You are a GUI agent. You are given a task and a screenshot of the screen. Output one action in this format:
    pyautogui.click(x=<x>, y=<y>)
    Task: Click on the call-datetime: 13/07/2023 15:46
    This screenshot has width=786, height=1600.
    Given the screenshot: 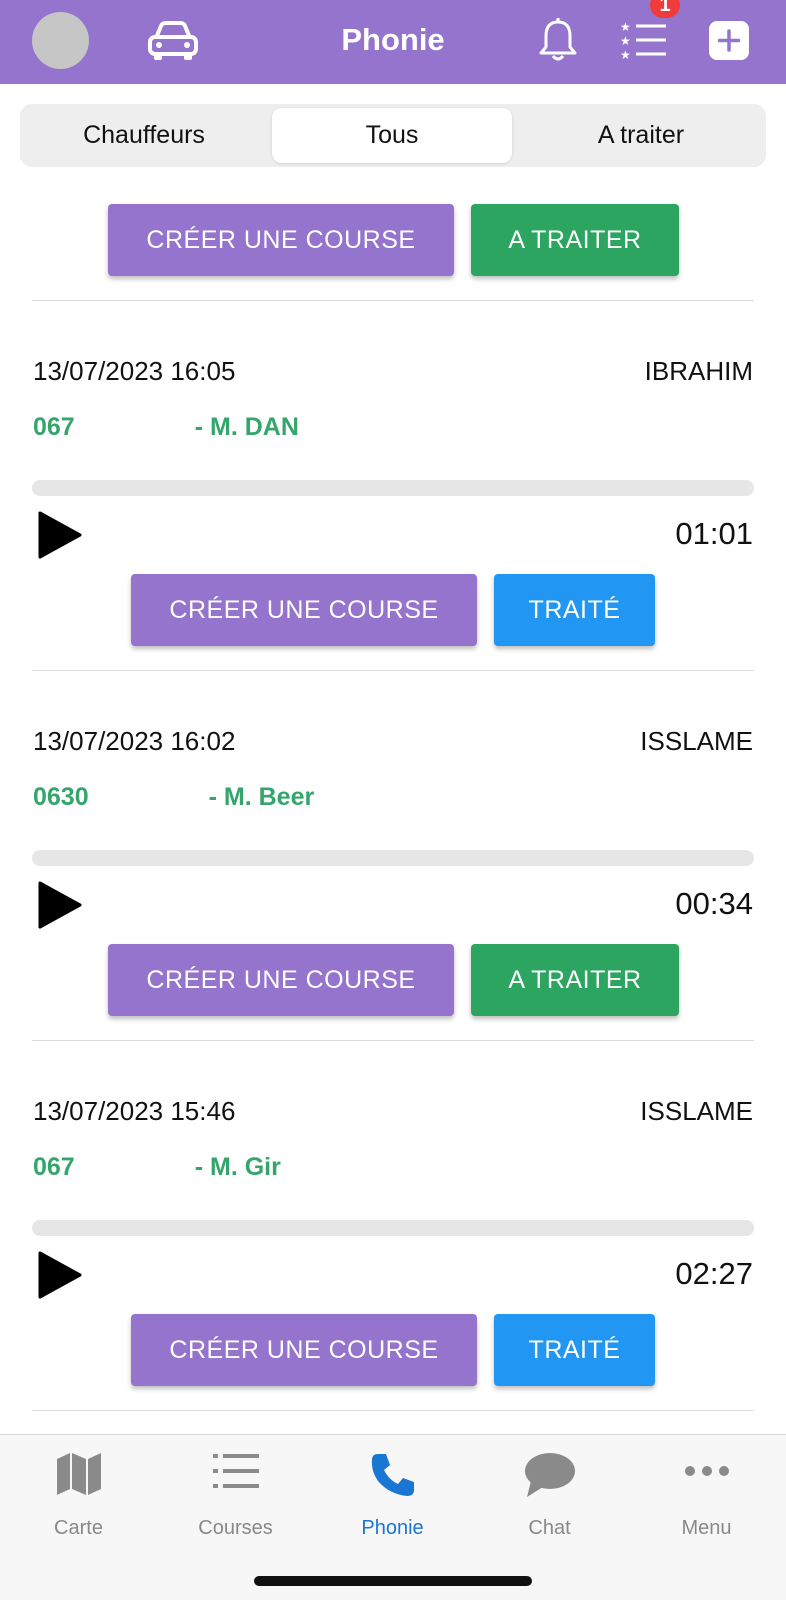 What is the action you would take?
    pyautogui.click(x=134, y=1111)
    